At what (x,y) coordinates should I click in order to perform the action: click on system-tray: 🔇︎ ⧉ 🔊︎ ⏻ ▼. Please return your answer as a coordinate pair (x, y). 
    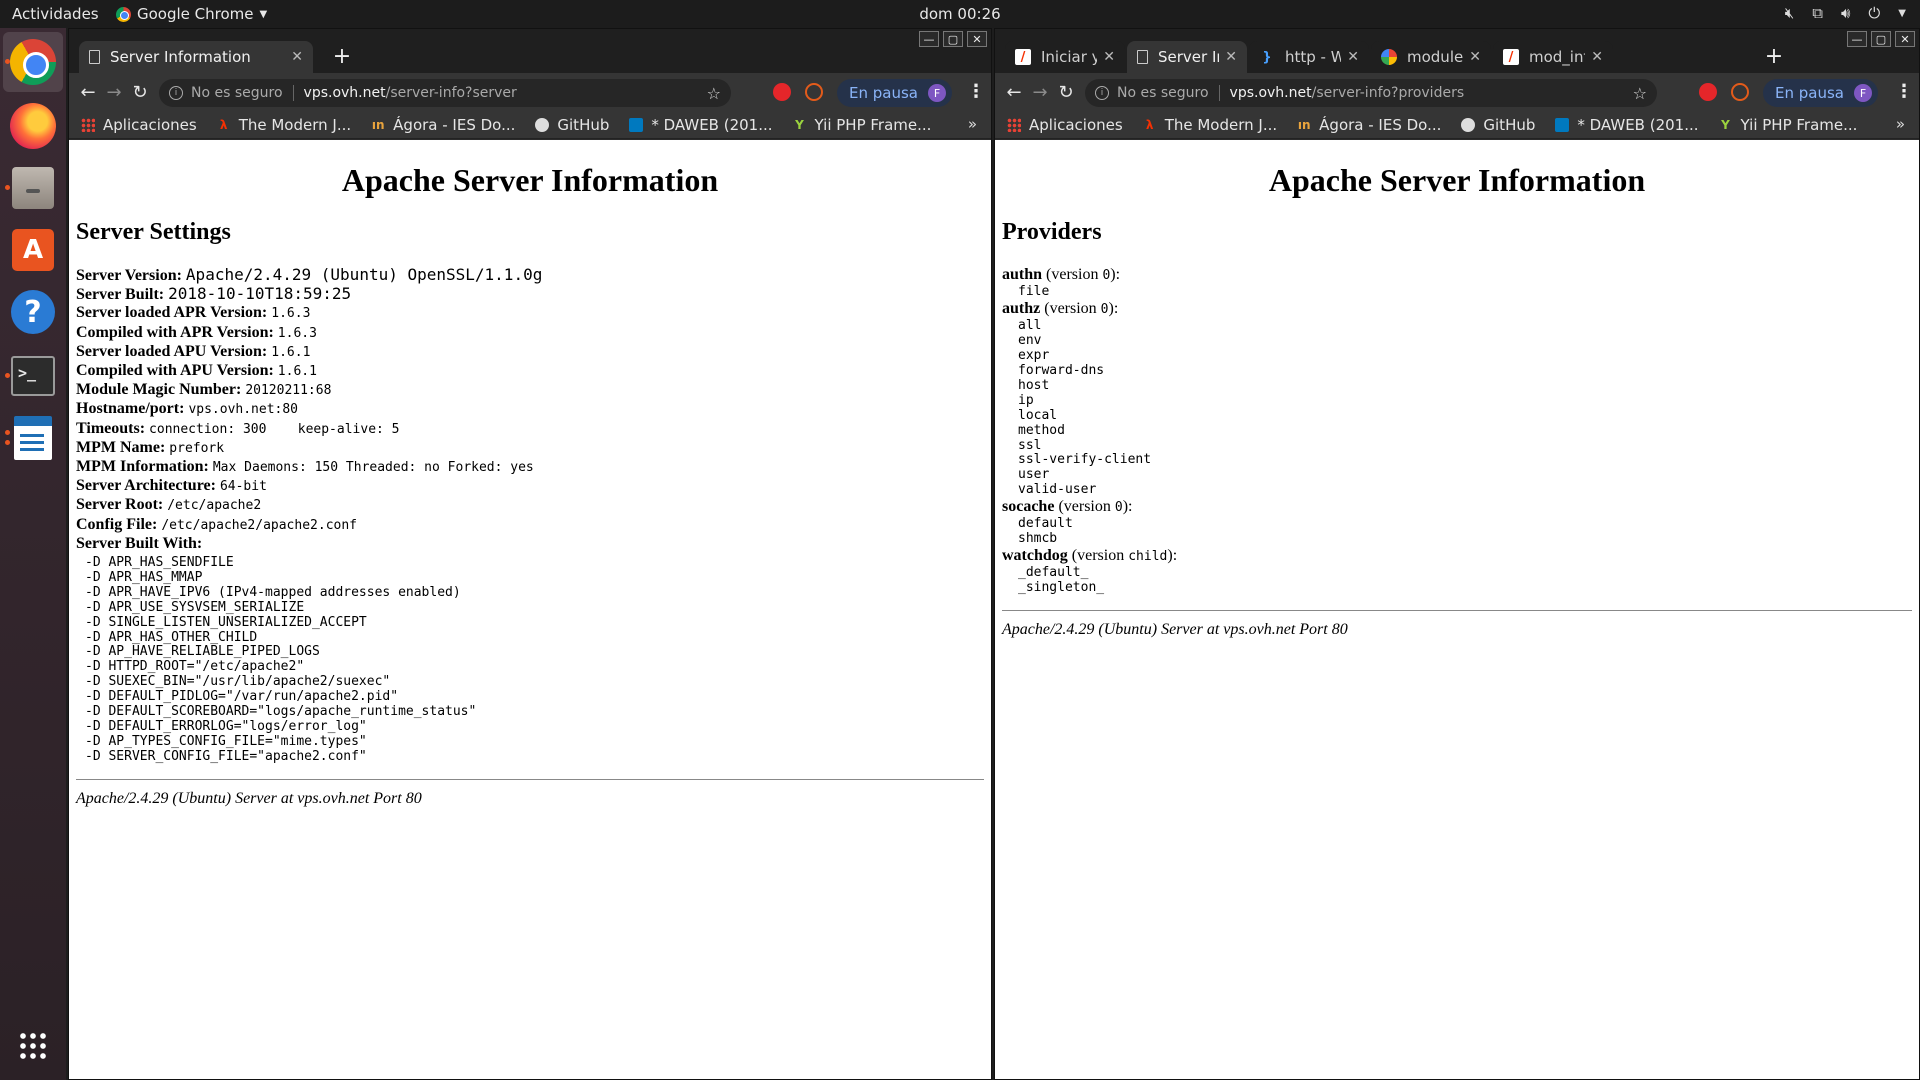
    Looking at the image, I should click on (1845, 13).